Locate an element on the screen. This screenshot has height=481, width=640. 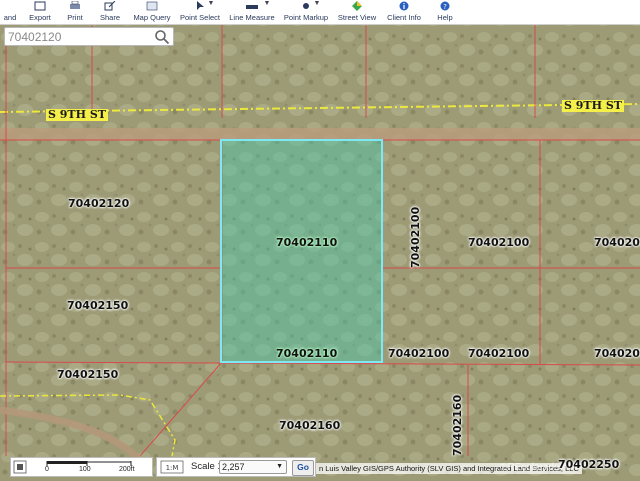
toolbar-client-info-button: Client Info is located at coordinates (404, 12).